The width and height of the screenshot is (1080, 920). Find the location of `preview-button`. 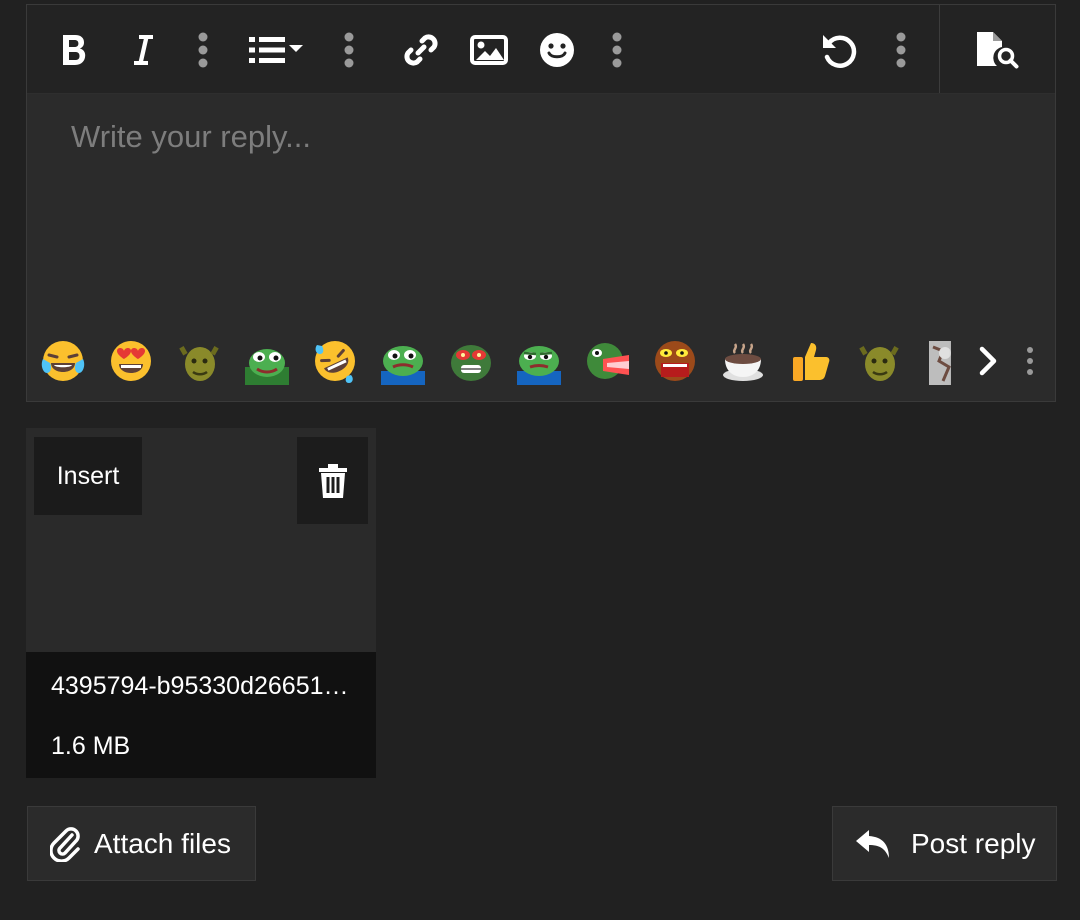

preview-button is located at coordinates (996, 50).